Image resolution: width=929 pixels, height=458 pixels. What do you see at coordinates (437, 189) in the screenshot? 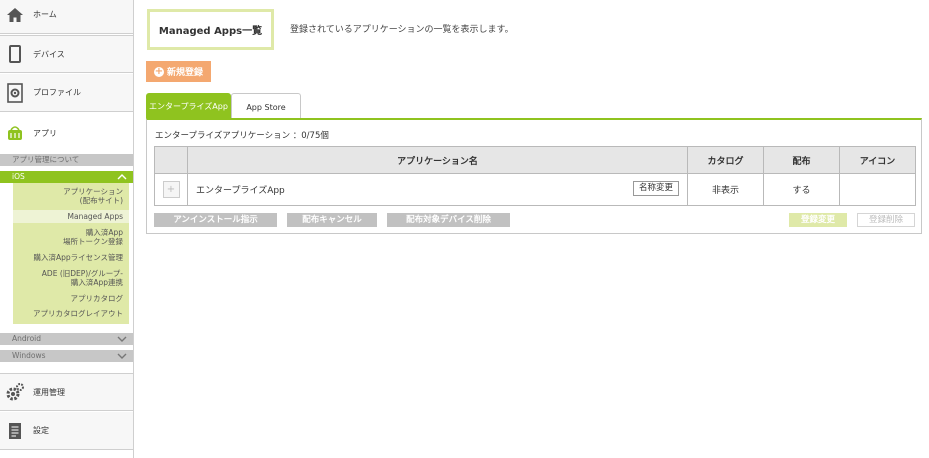
I see `app-name-cell: エンタープライズApp 名称変更` at bounding box center [437, 189].